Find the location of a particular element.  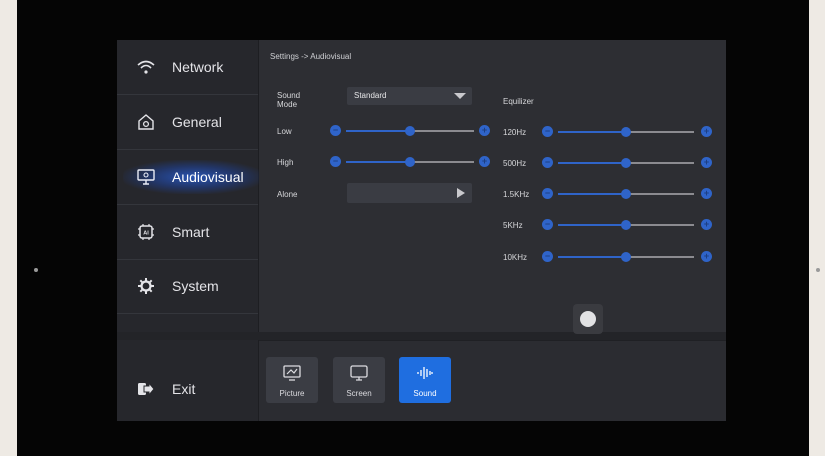

sound-wave-icon is located at coordinates (425, 373).